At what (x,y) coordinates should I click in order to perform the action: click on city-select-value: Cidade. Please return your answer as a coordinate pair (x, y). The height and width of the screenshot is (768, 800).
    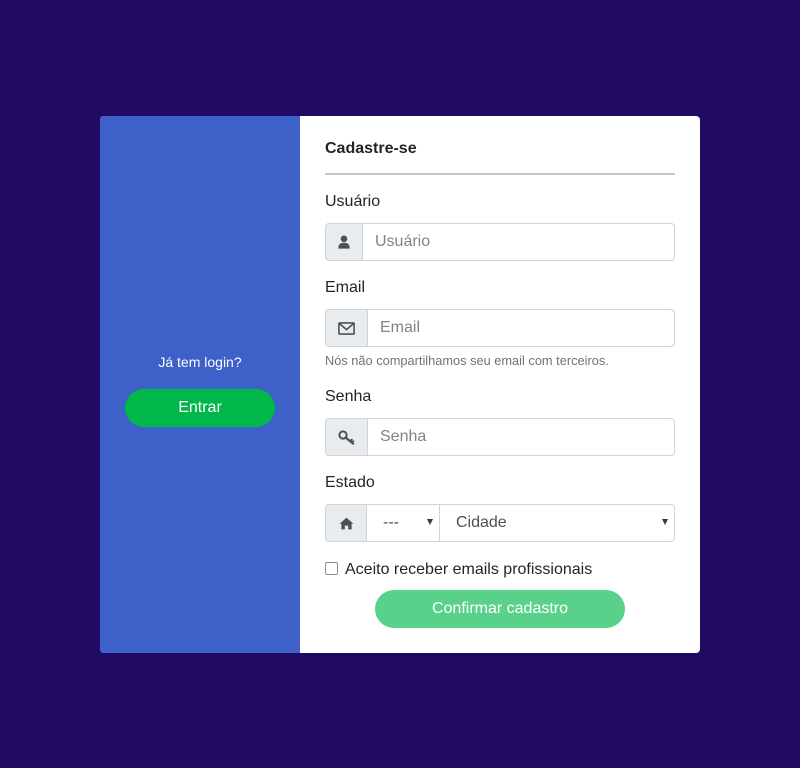
    Looking at the image, I should click on (481, 522).